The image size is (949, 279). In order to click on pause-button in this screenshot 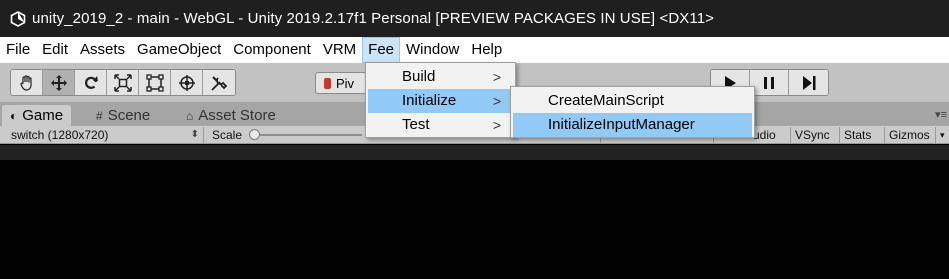, I will do `click(769, 82)`.